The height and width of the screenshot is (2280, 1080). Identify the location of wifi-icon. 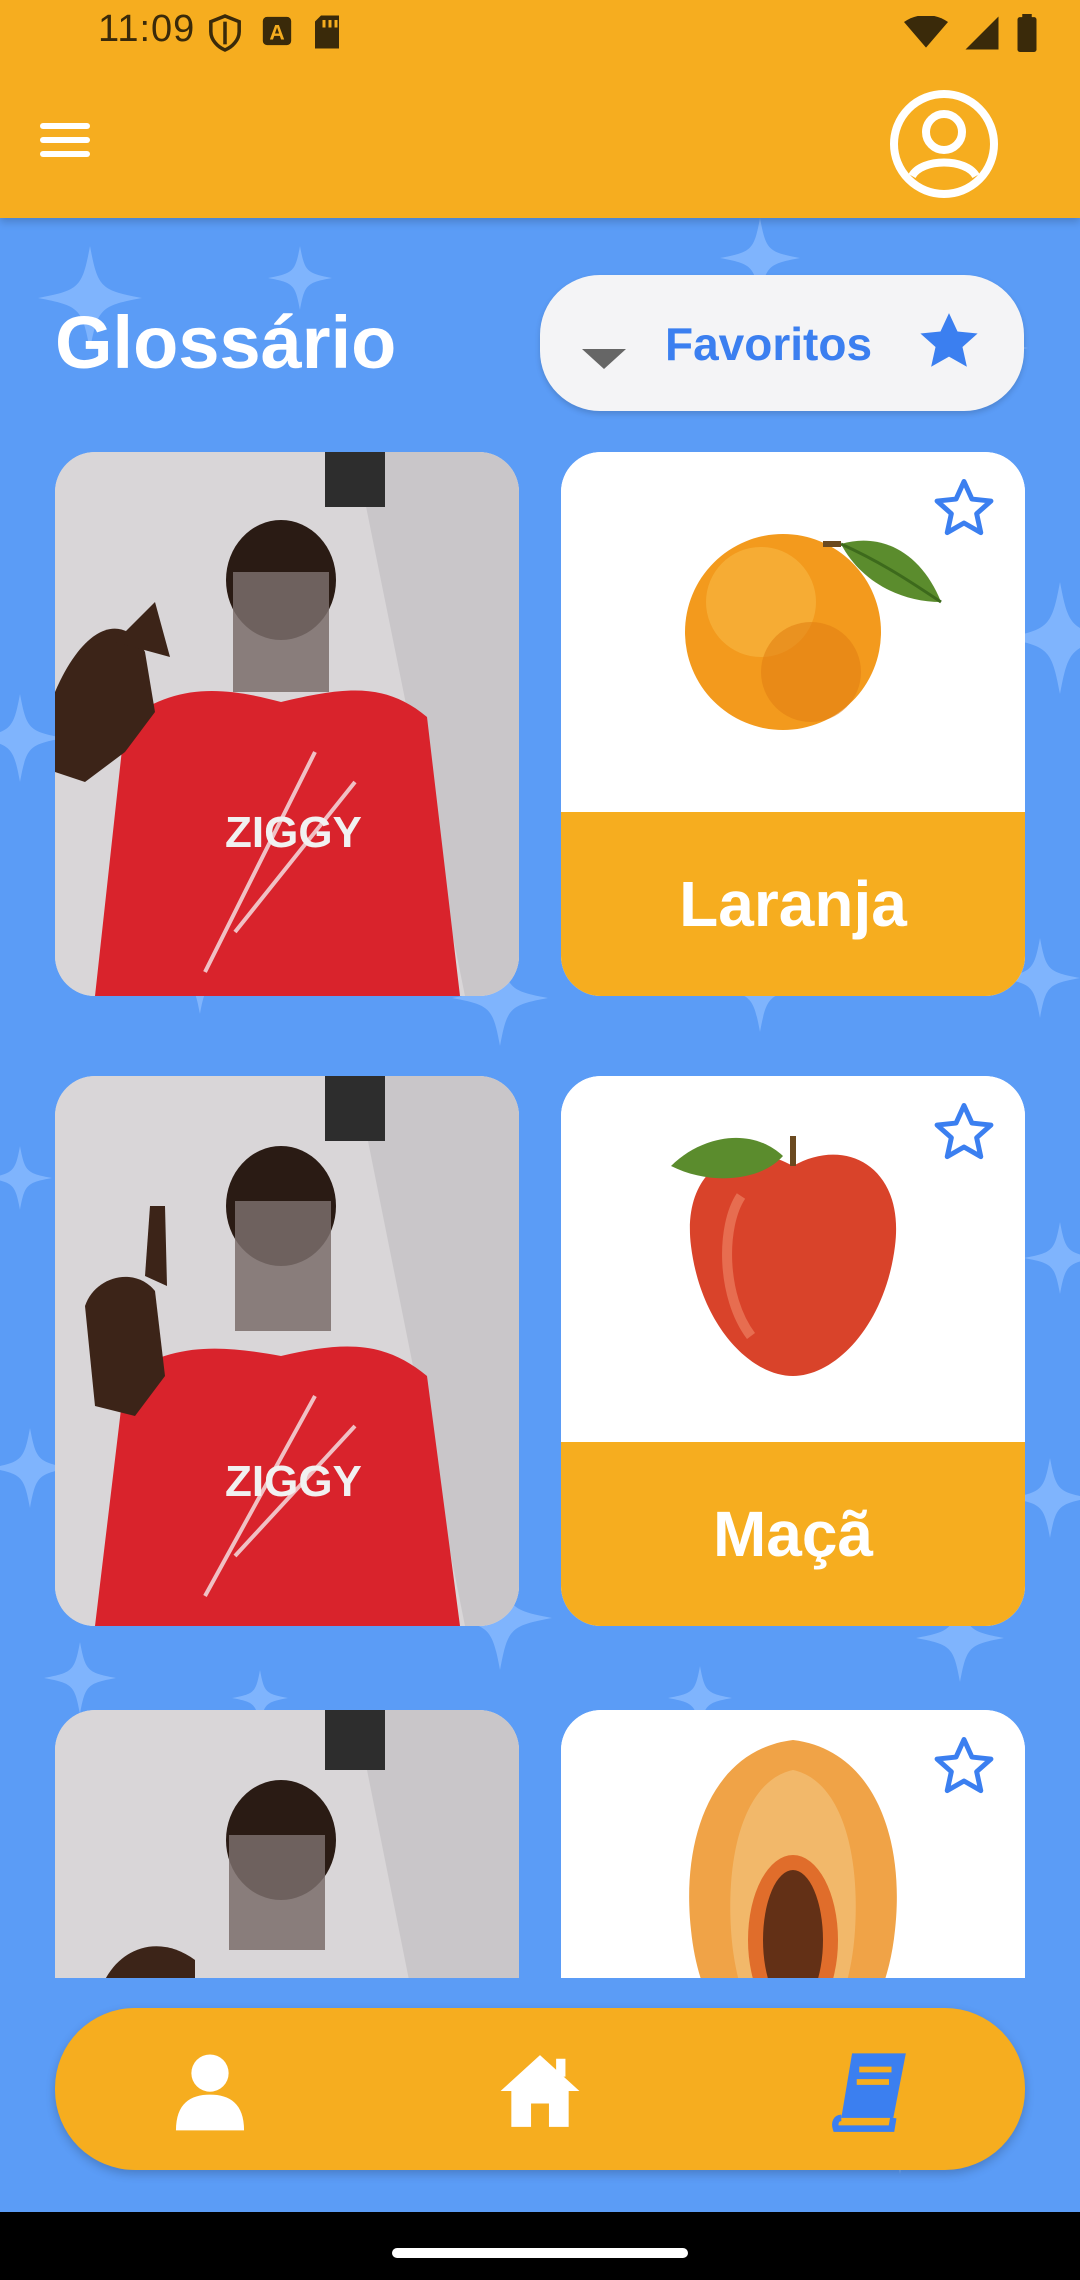
(926, 32).